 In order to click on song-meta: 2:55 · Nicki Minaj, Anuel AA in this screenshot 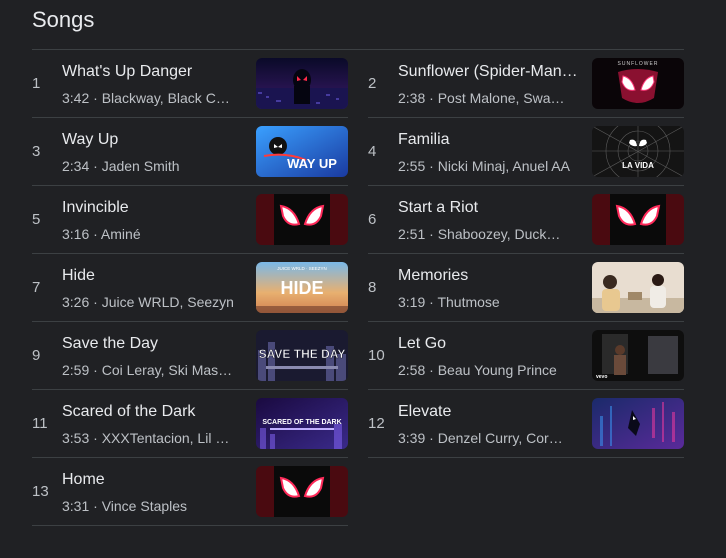, I will do `click(484, 166)`.